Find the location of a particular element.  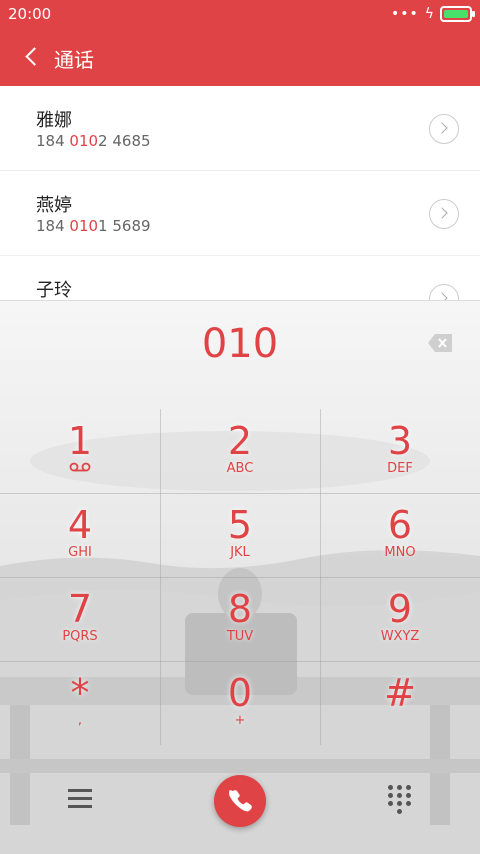

status-icons: ••• ϟ is located at coordinates (432, 14).